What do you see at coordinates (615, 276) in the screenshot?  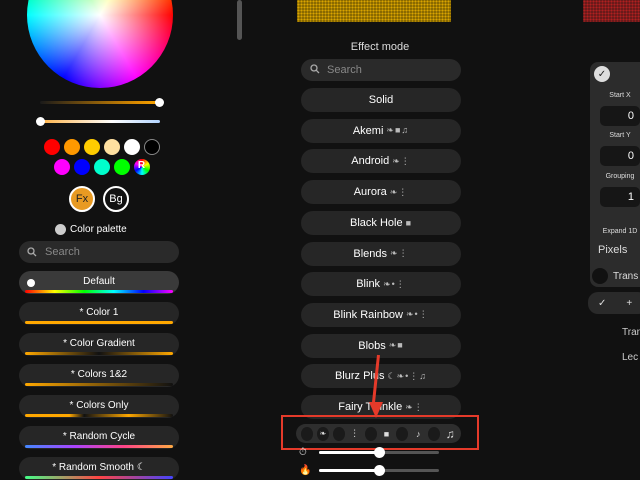 I see `transpose-row: Trans` at bounding box center [615, 276].